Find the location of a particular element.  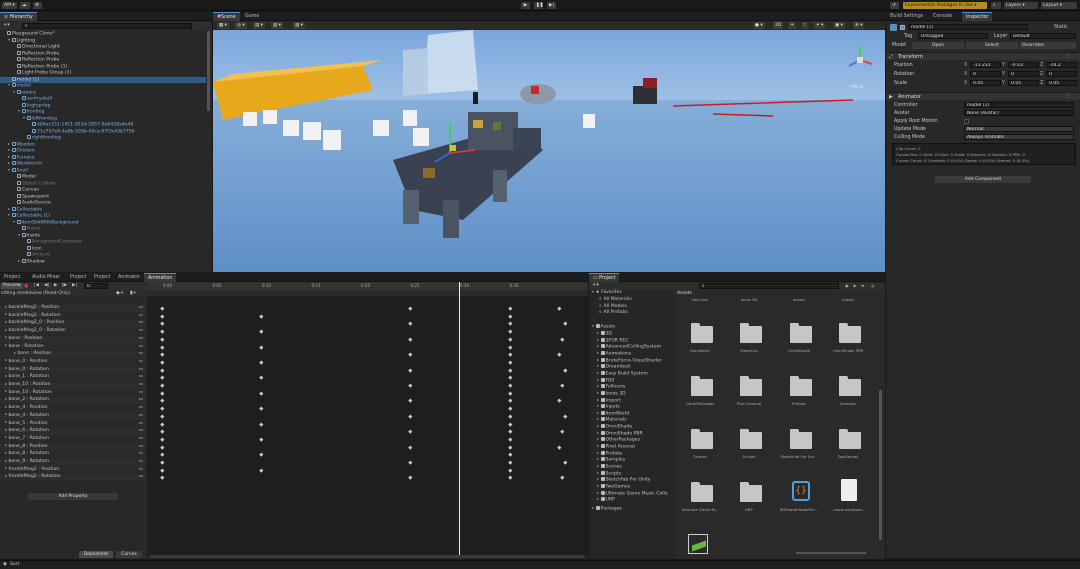

property-row: backleftleg2_0 : Rotation ▭ is located at coordinates (73, 331).